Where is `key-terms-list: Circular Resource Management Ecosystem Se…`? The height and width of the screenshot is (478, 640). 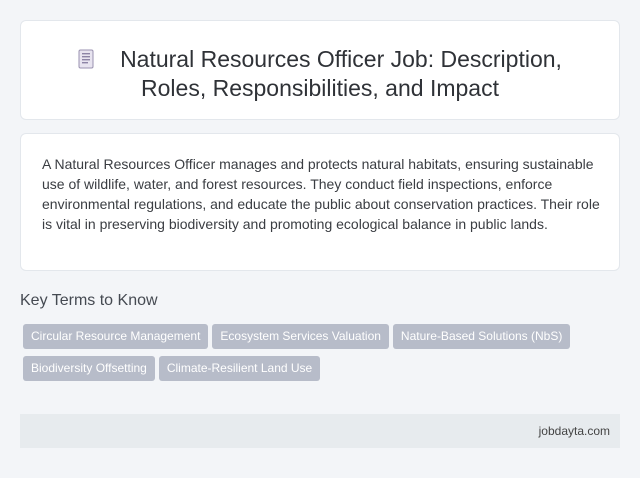 key-terms-list: Circular Resource Management Ecosystem Se… is located at coordinates (313, 356).